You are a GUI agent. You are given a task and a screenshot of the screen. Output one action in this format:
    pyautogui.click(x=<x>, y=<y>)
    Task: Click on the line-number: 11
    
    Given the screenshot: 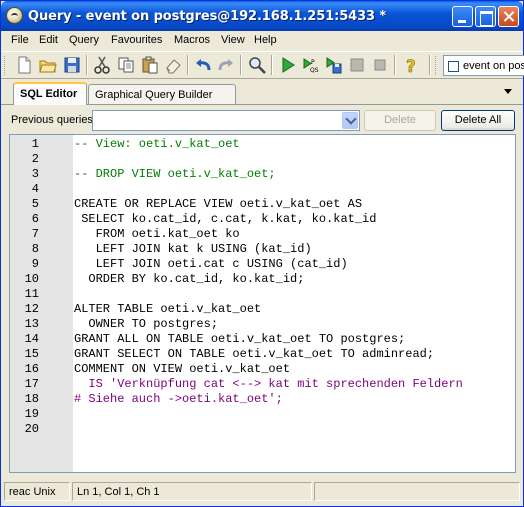 What is the action you would take?
    pyautogui.click(x=31, y=294)
    